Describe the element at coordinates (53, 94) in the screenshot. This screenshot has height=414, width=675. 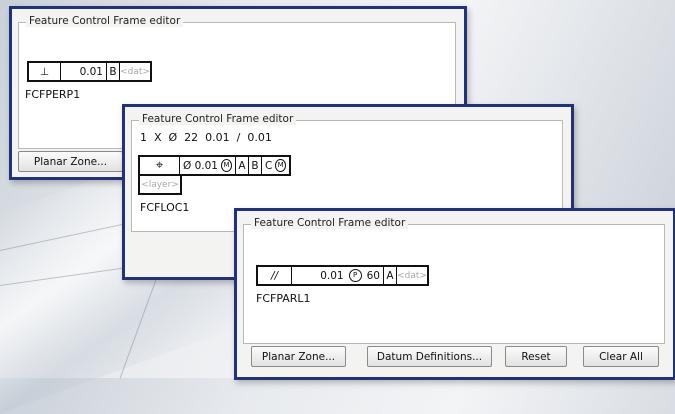
I see `frame-name-label: FCFPERP1` at that location.